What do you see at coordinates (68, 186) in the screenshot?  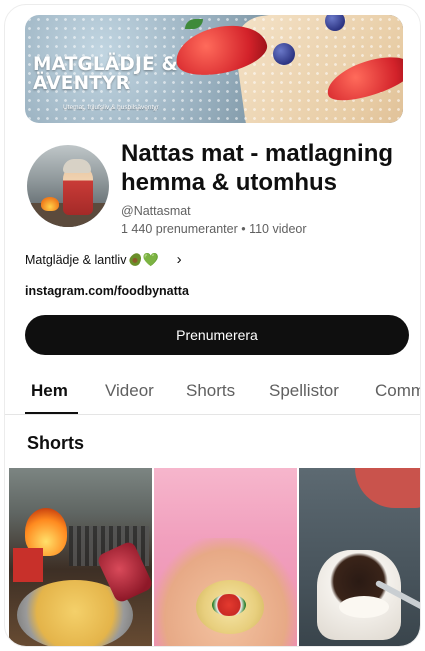 I see `channel-avatar` at bounding box center [68, 186].